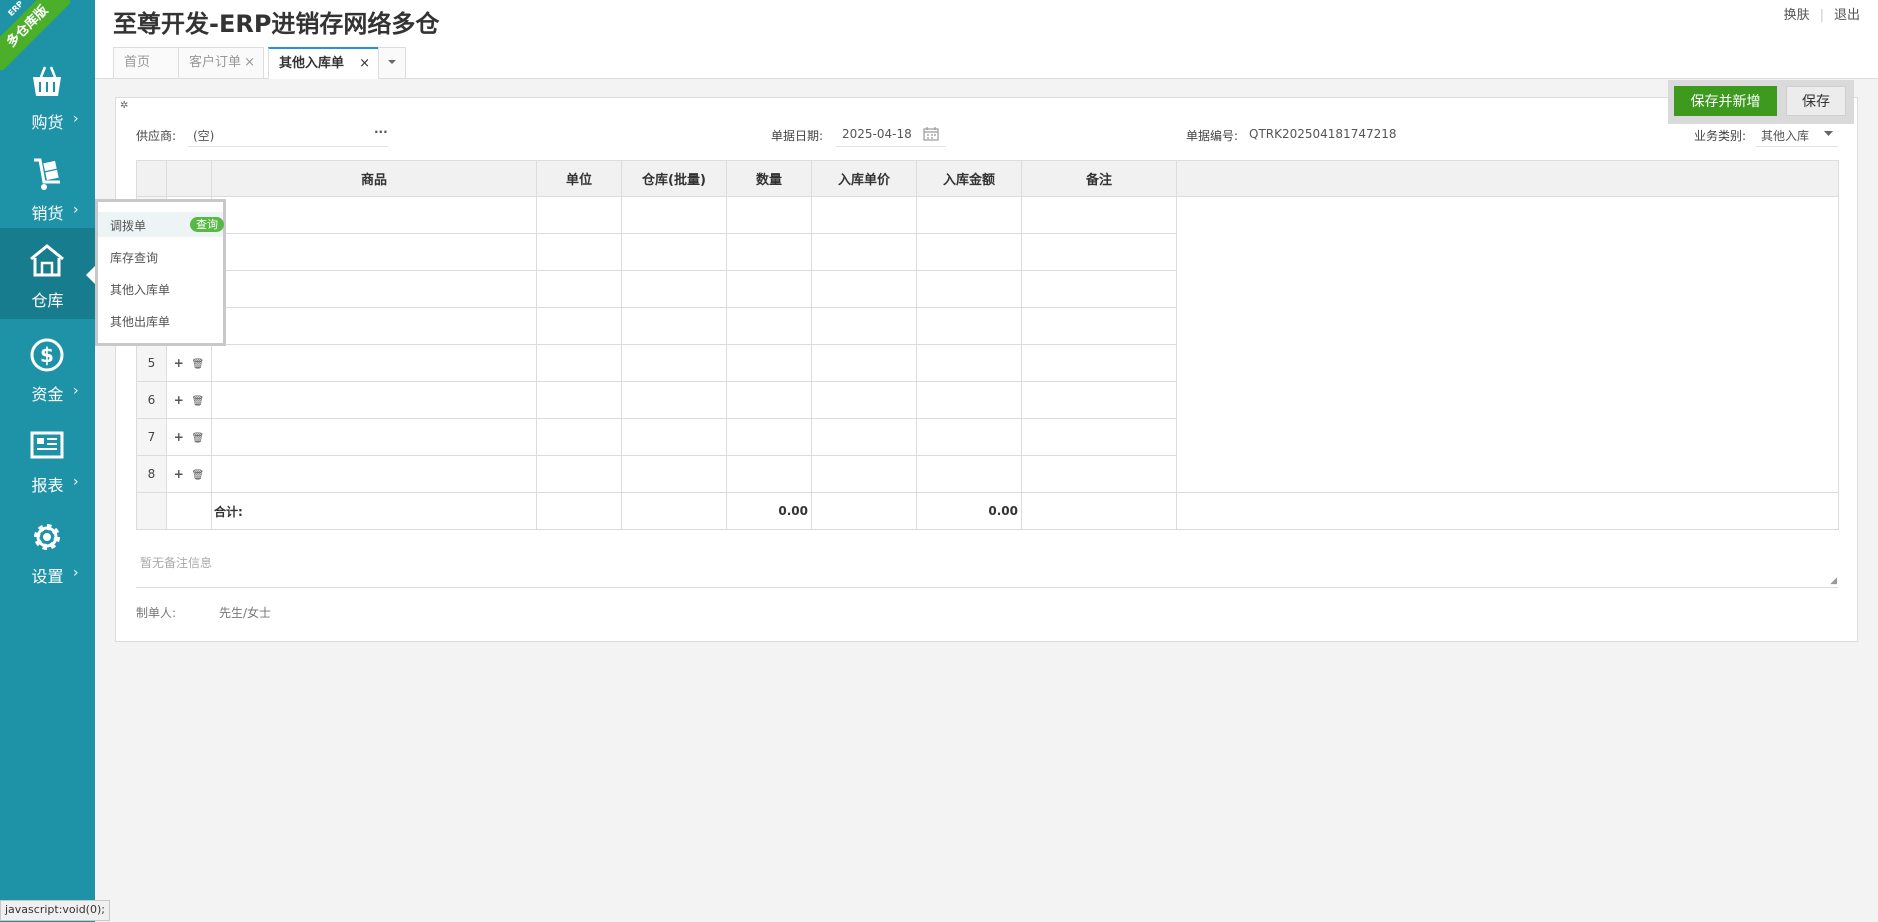 This screenshot has height=922, width=1878. Describe the element at coordinates (151, 178) in the screenshot. I see `header-rownum` at that location.